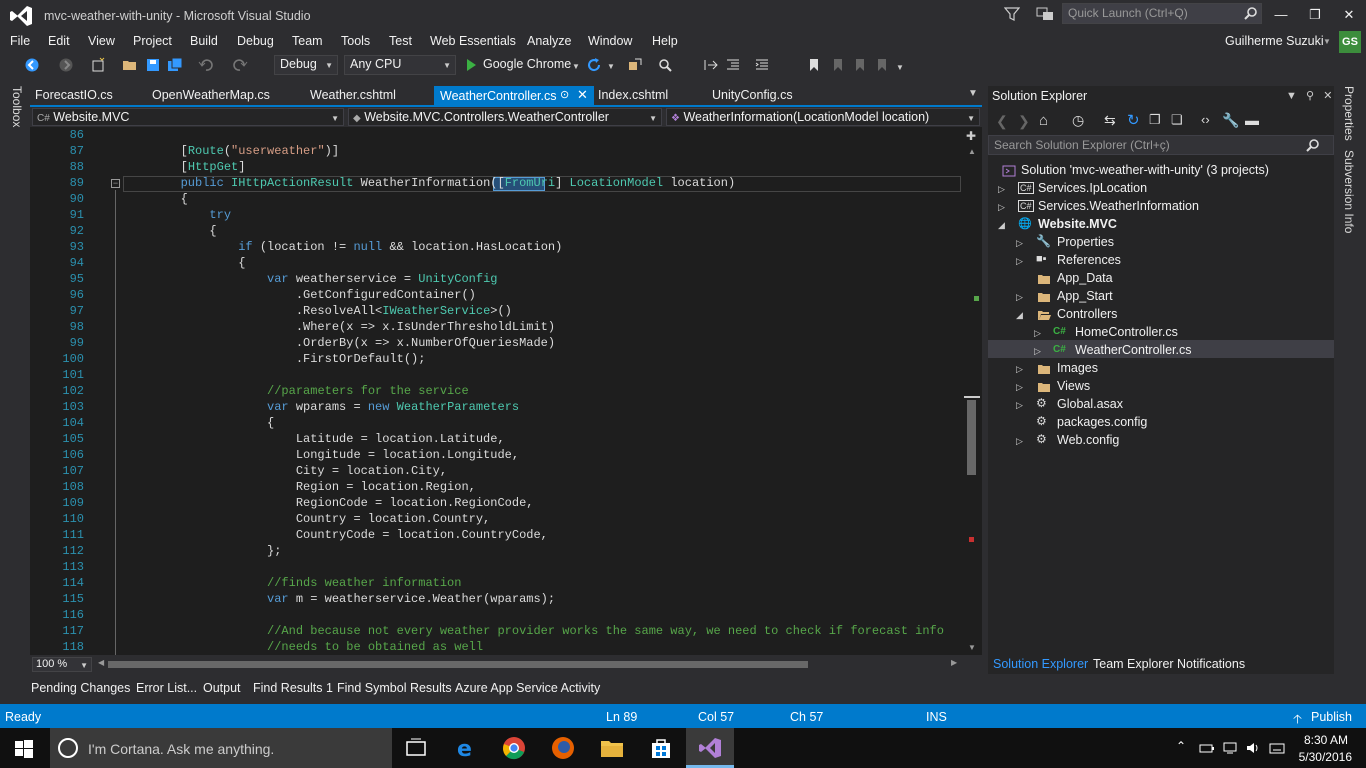 The width and height of the screenshot is (1366, 768). Describe the element at coordinates (98, 65) in the screenshot. I see `new-project-icon` at that location.